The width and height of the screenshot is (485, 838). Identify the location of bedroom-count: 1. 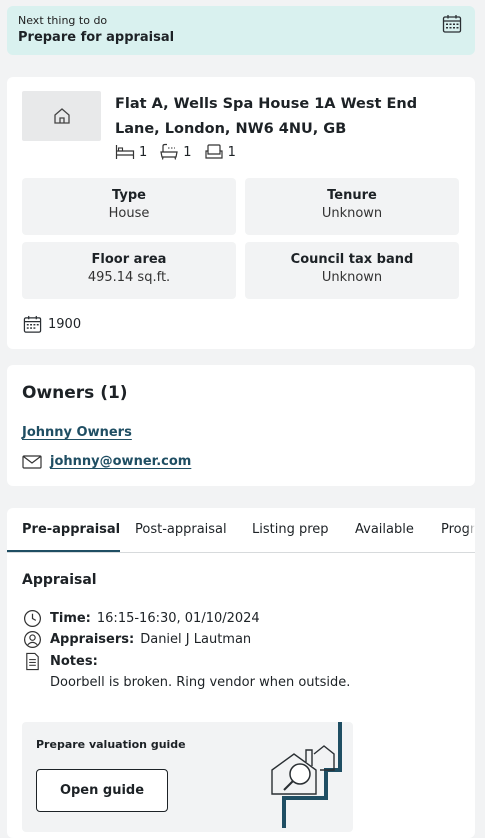
(143, 152).